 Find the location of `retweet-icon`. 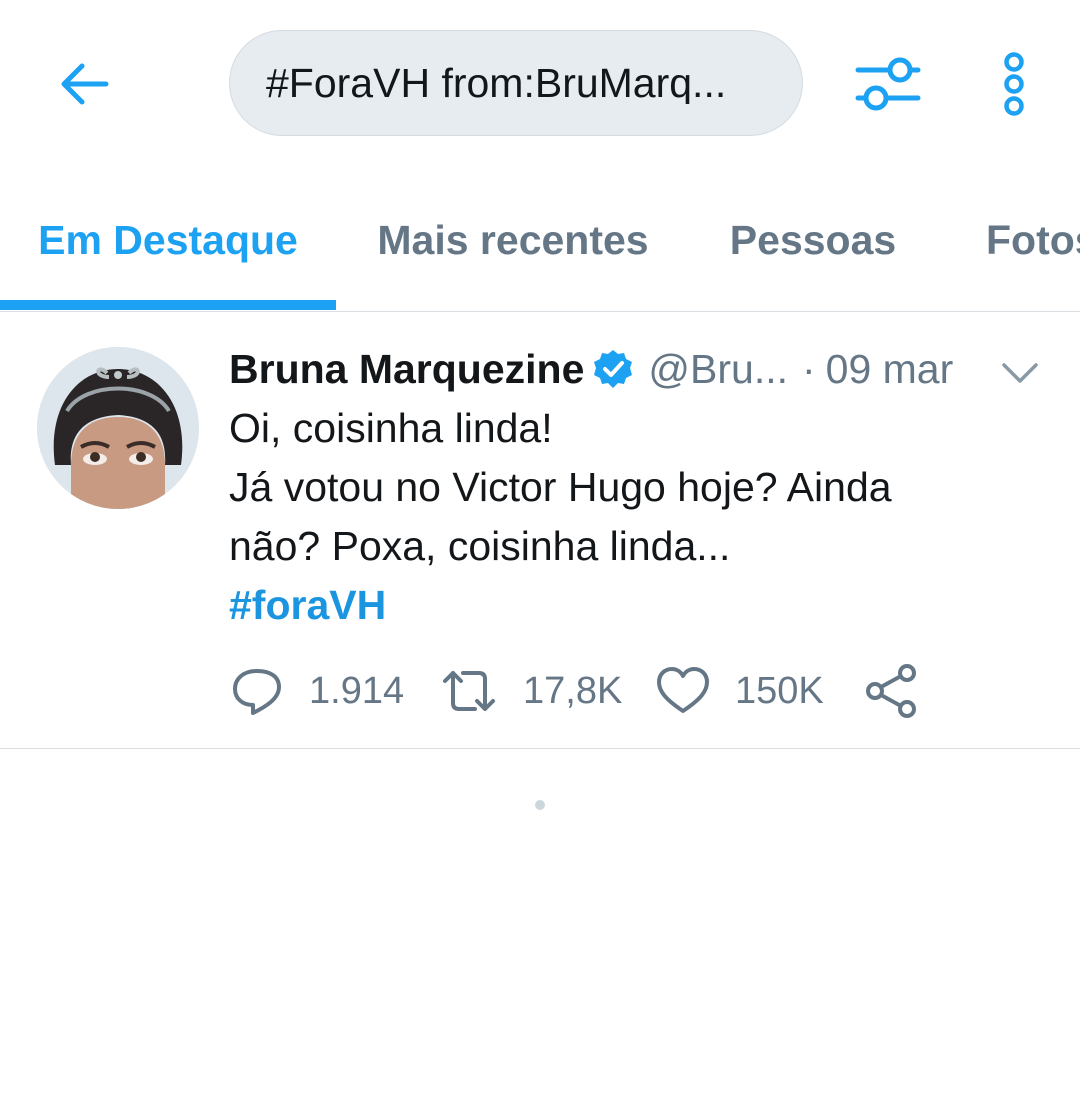

retweet-icon is located at coordinates (469, 691).